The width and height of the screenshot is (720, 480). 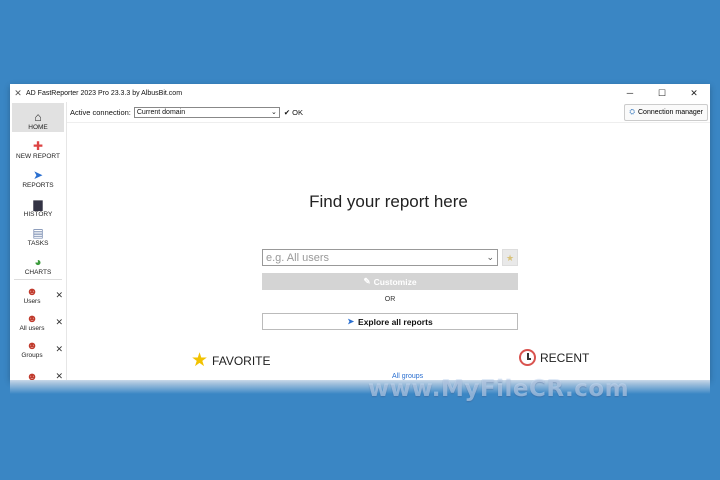 What do you see at coordinates (161, 112) in the screenshot?
I see `connection-value: Current domain` at bounding box center [161, 112].